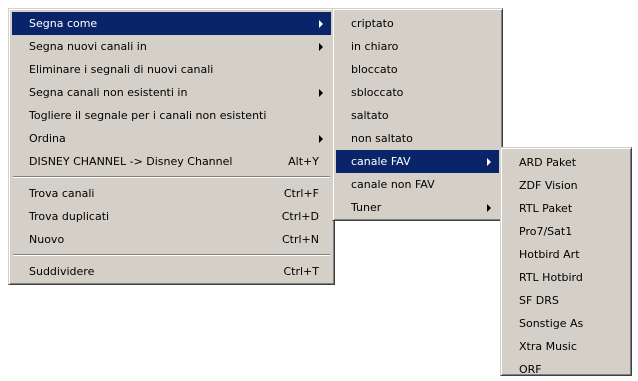 This screenshot has width=638, height=381. Describe the element at coordinates (171, 271) in the screenshot. I see `menu-item-suddividere: Suddividere Ctrl+T` at that location.